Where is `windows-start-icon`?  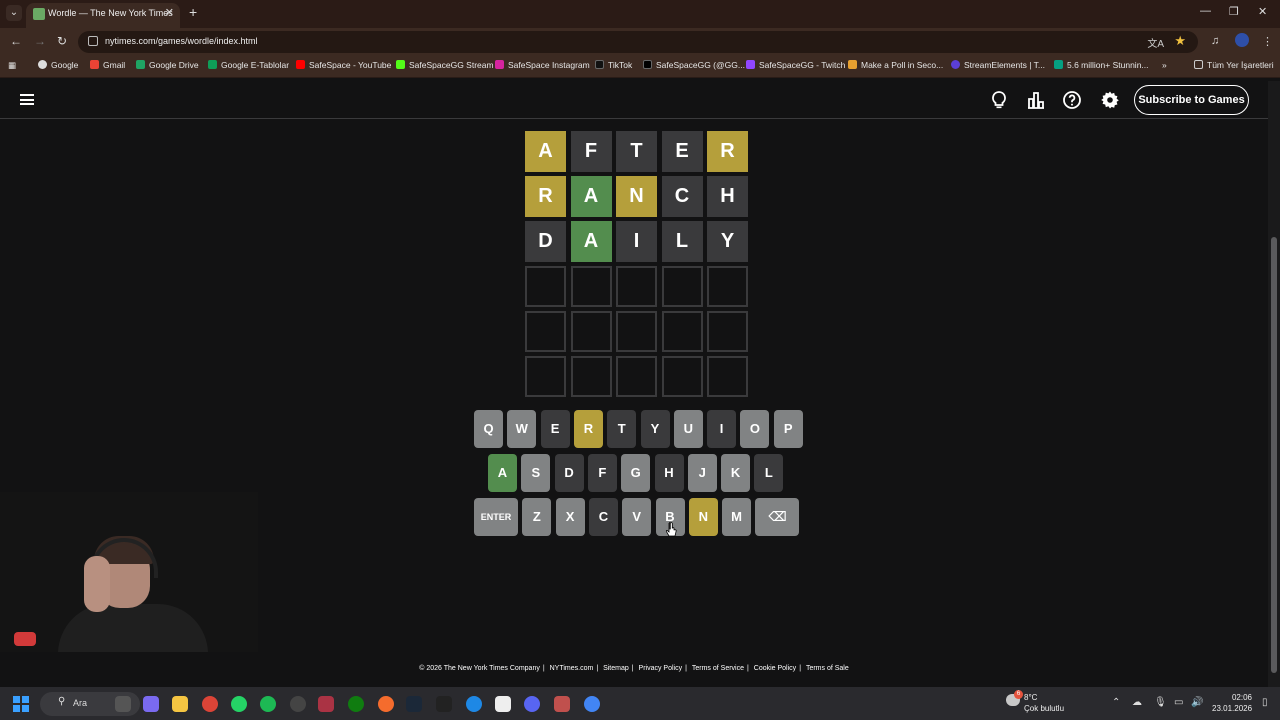
windows-start-icon is located at coordinates (21, 704).